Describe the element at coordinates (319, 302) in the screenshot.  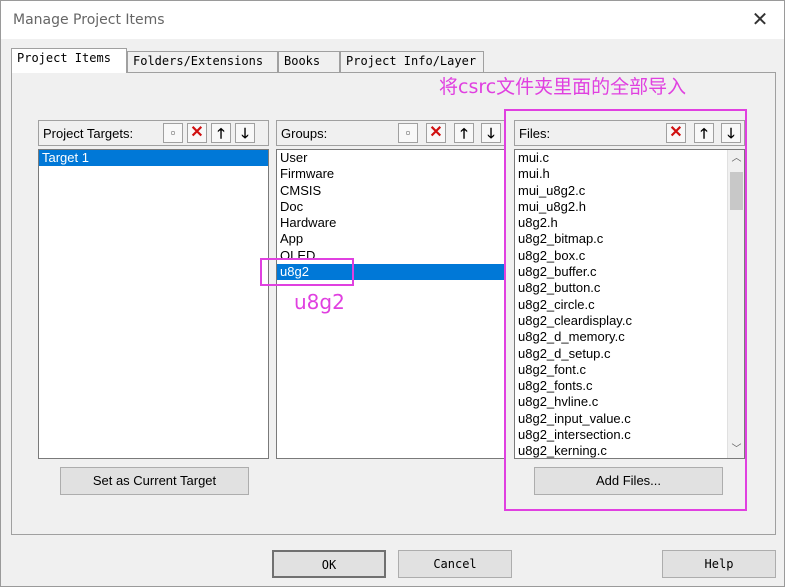
I see `annotation-group-note: u8g2` at that location.